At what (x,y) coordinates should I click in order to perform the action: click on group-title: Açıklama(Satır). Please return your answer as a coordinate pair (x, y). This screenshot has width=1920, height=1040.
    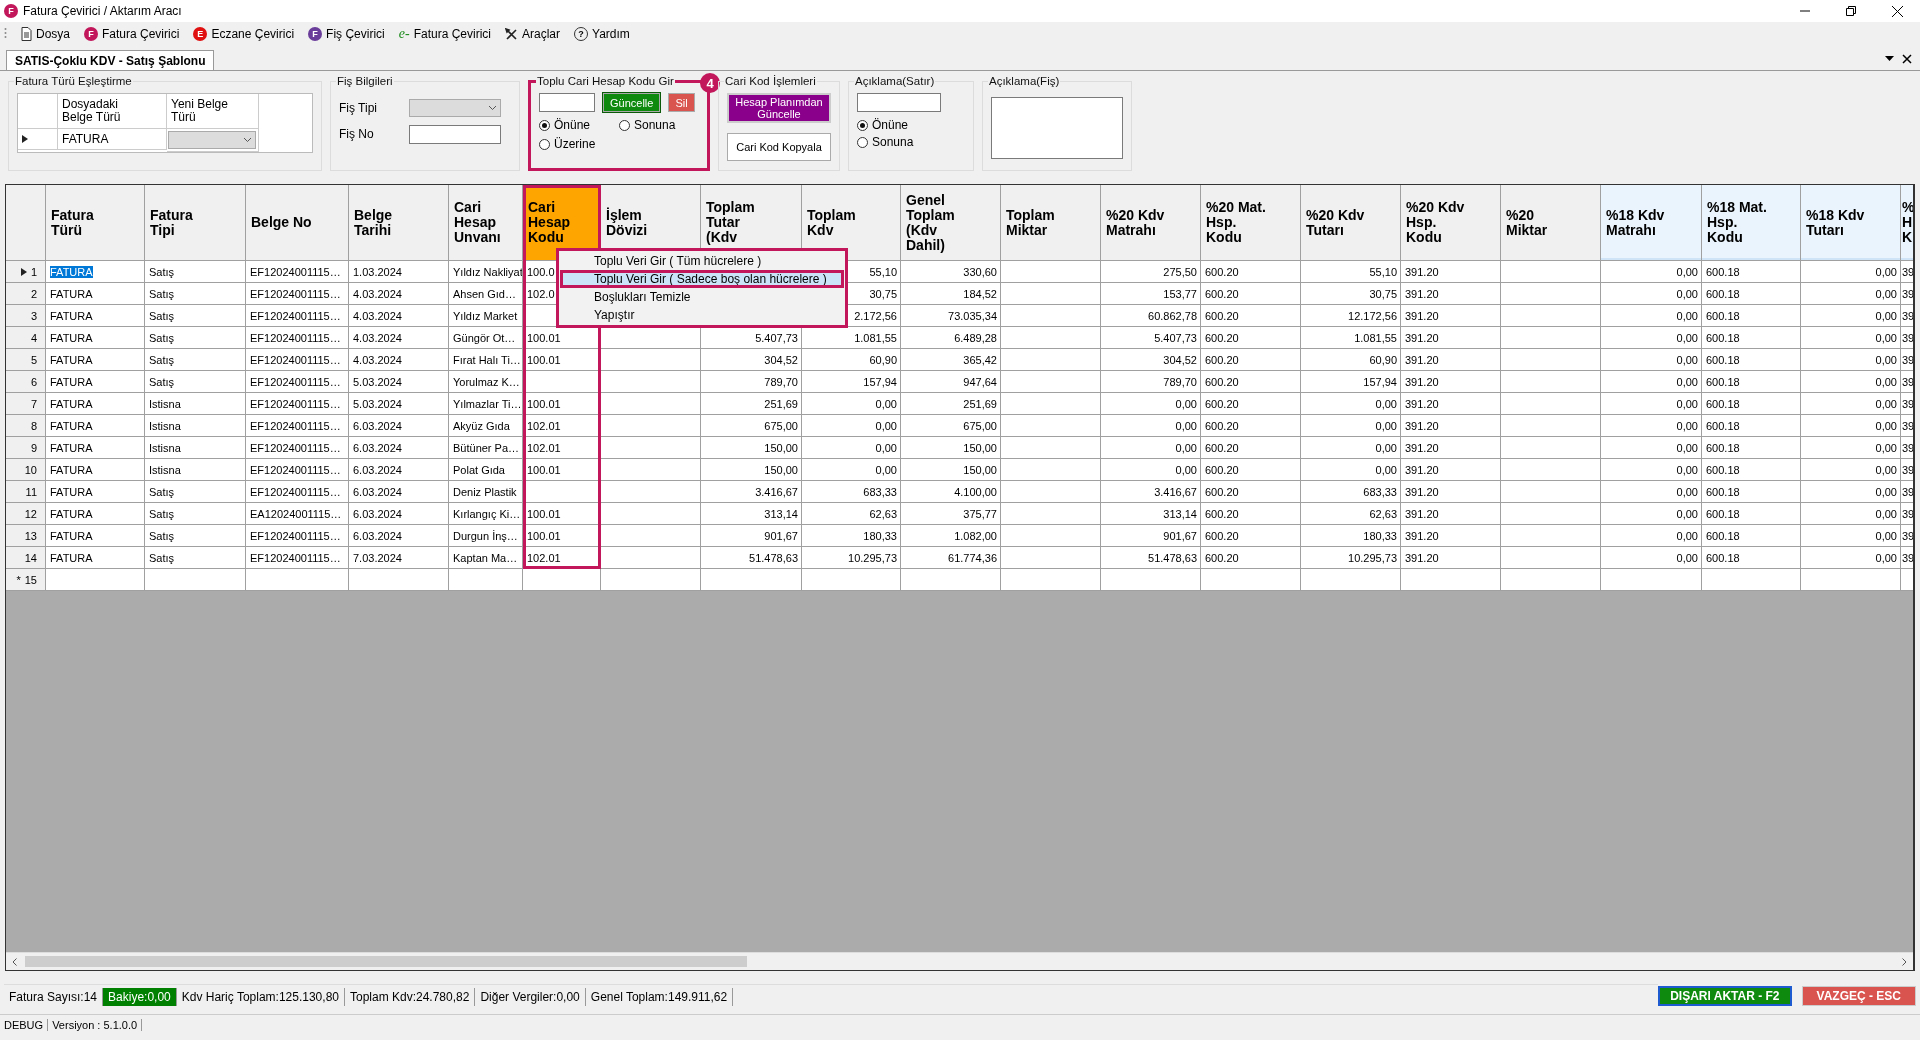
    Looking at the image, I should click on (895, 81).